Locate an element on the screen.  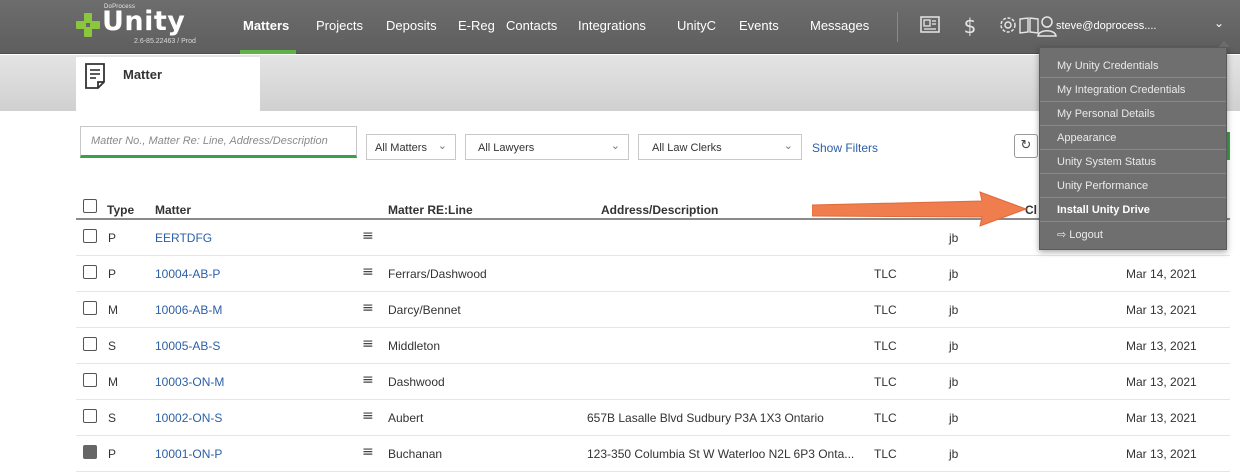
nav-matters: Matters is located at coordinates (266, 25).